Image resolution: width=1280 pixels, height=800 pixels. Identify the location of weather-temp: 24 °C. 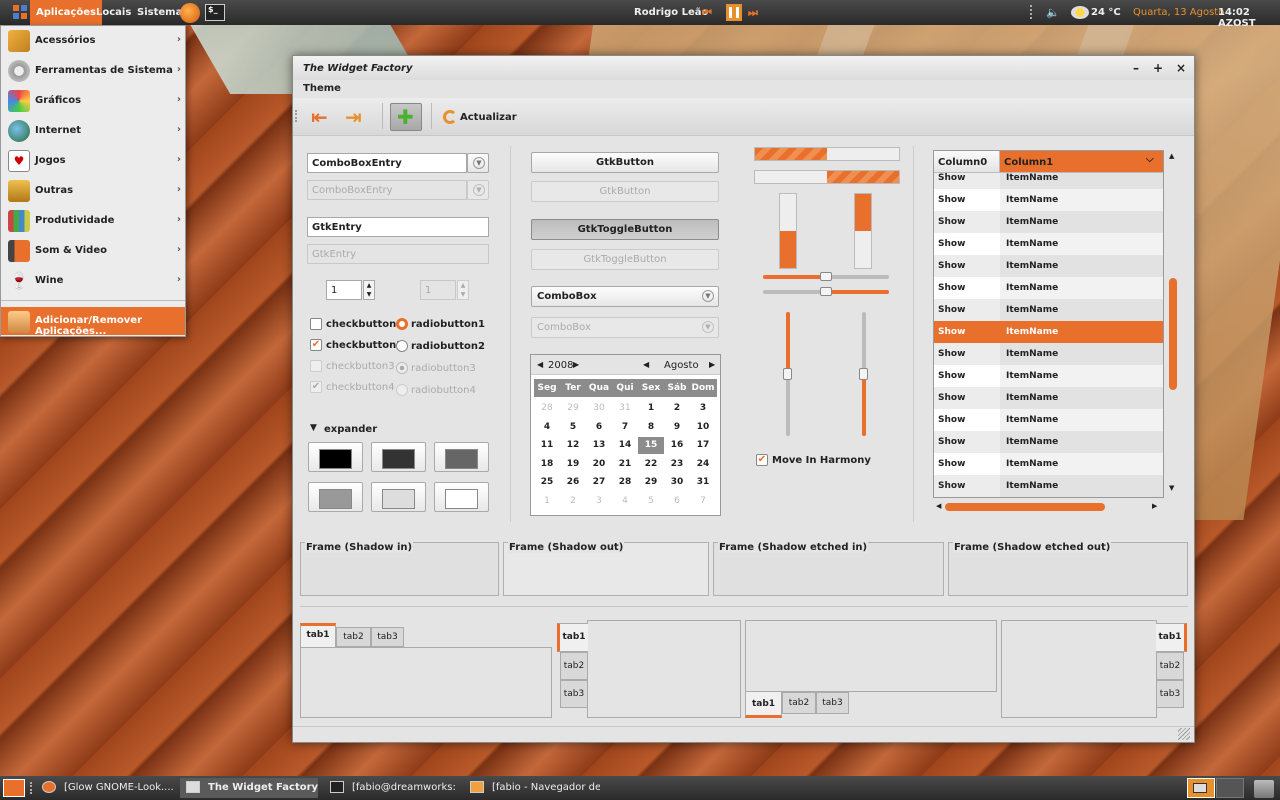
(1106, 12).